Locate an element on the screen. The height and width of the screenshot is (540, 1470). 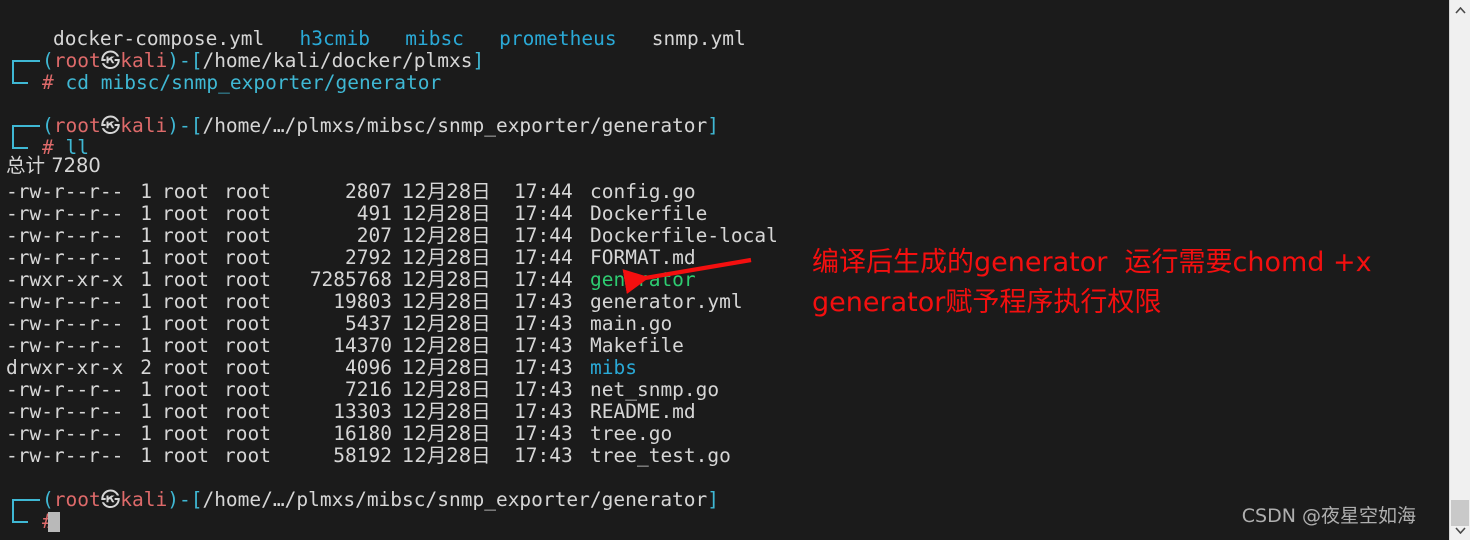
table-row: drwxr-xr-x 2 root root 4096 12月28日 17:43 mibs is located at coordinates (321, 368).